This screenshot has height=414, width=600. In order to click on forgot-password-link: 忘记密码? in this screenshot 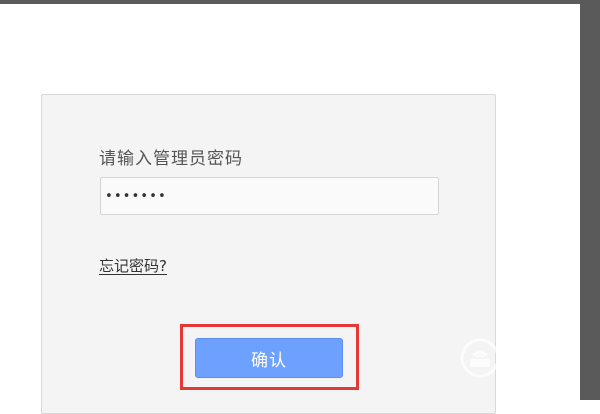, I will do `click(133, 265)`.